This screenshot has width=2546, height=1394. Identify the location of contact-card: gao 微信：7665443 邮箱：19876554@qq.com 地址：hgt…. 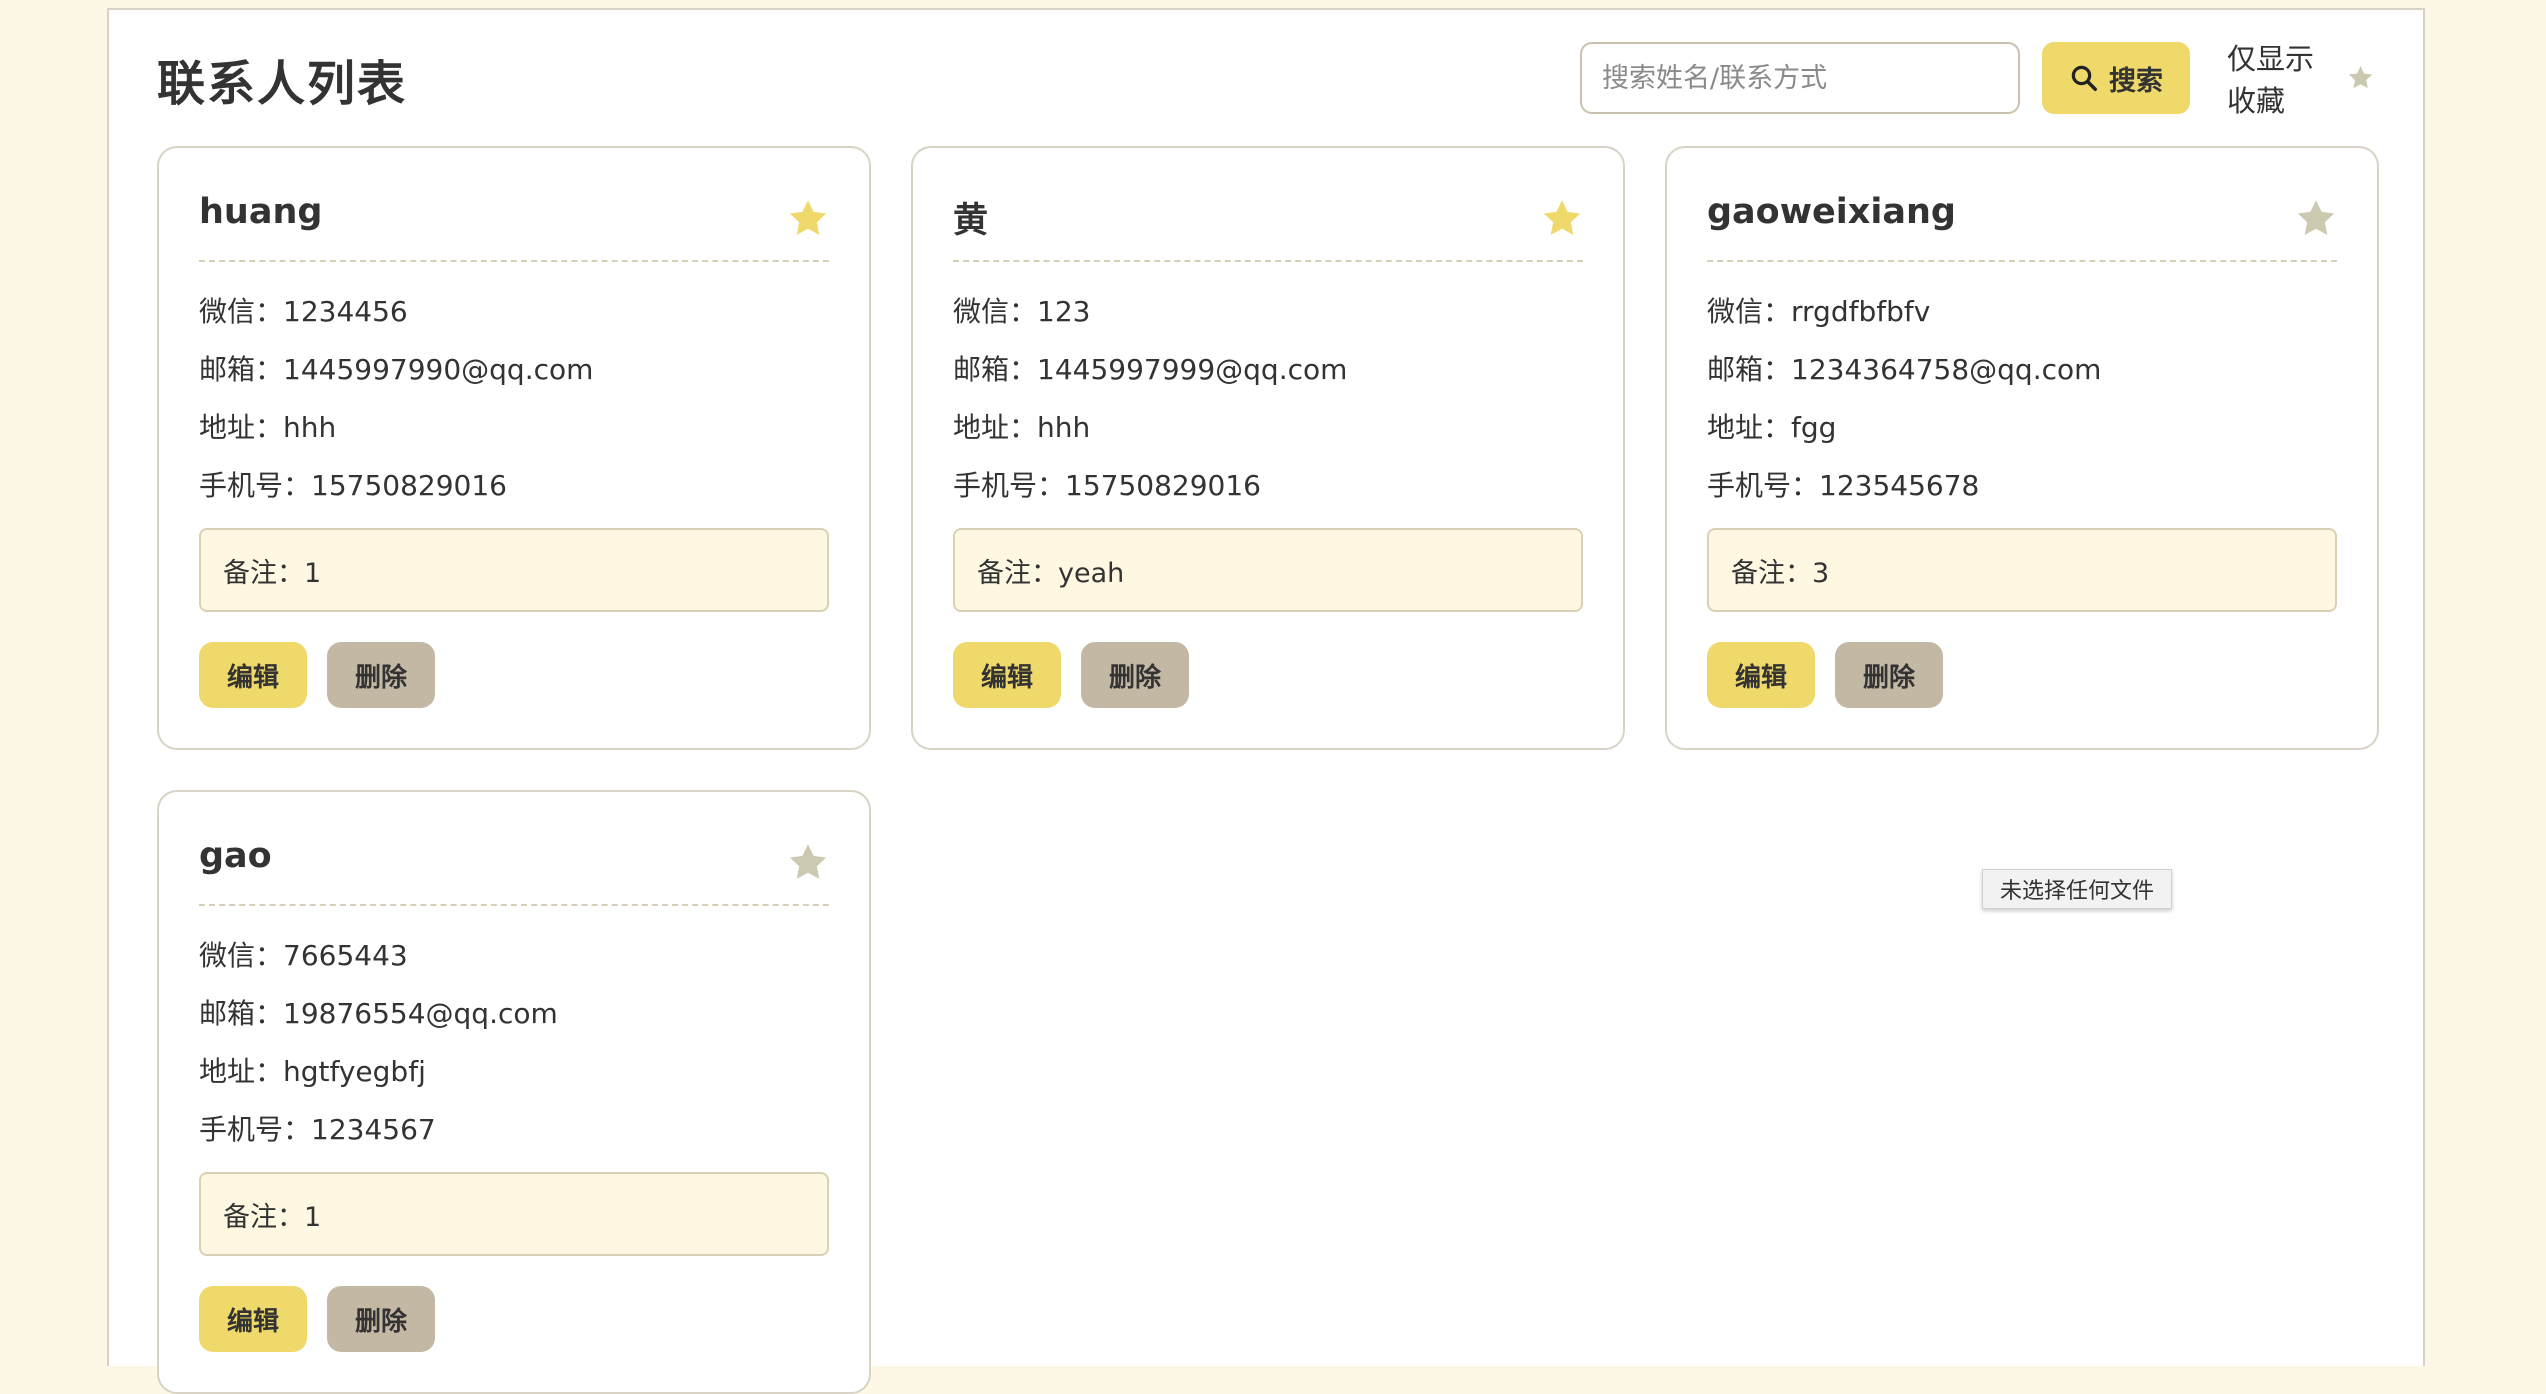
(514, 1092).